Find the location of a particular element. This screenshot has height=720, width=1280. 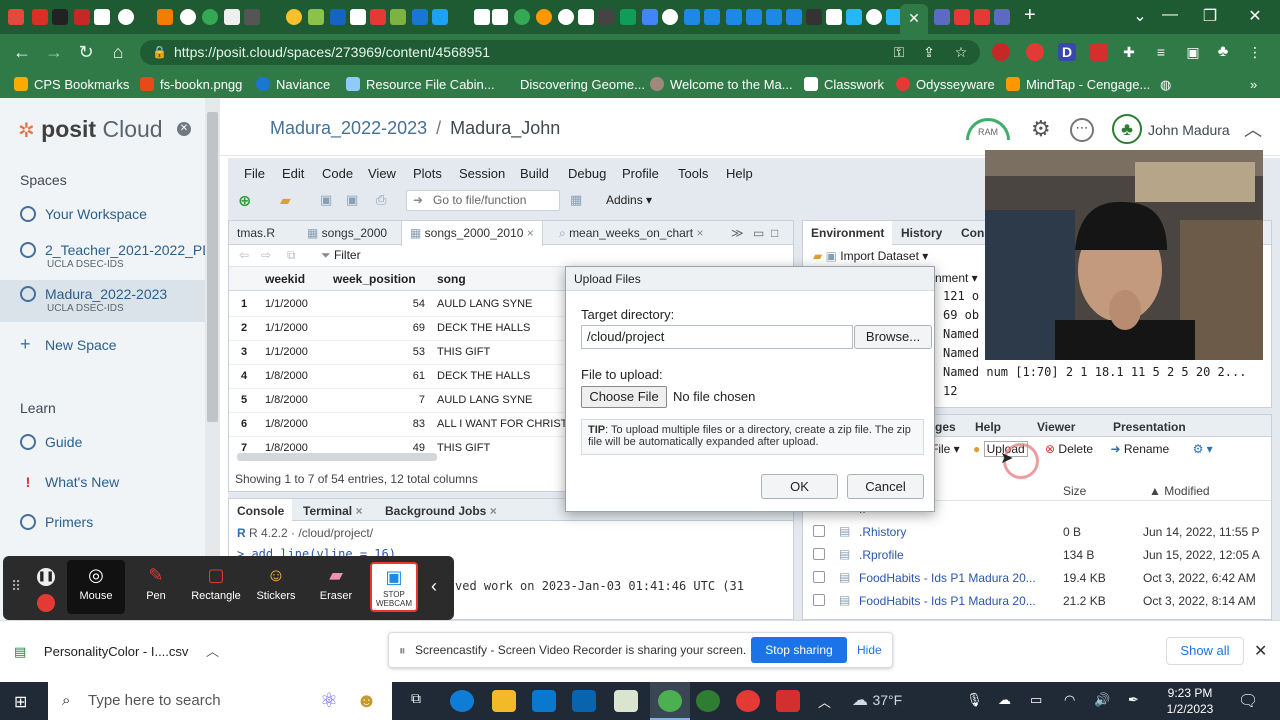

more-options-icon: ⋯ is located at coordinates (1082, 130).